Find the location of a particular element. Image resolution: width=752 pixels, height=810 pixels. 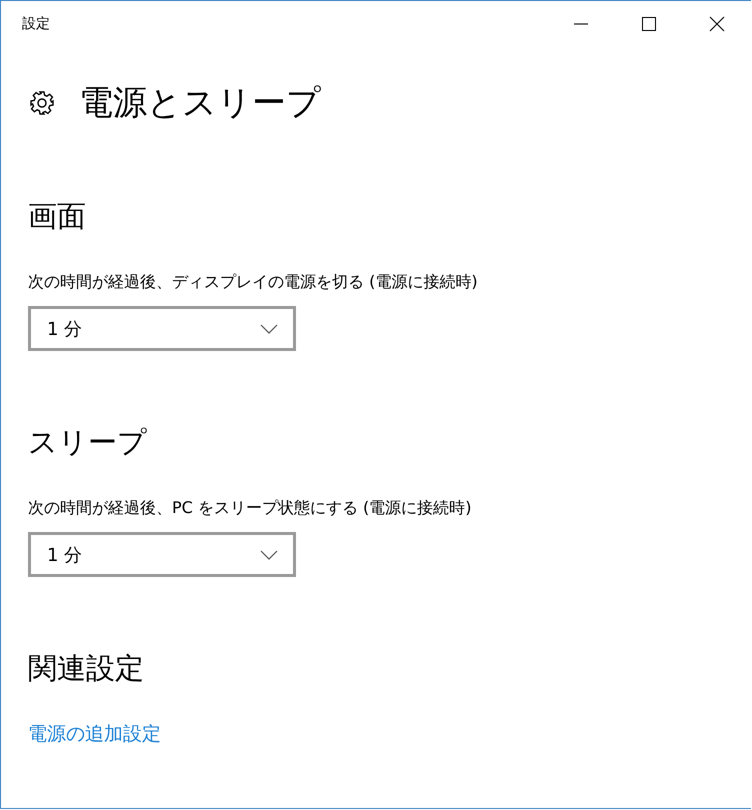

close-icon is located at coordinates (717, 24).